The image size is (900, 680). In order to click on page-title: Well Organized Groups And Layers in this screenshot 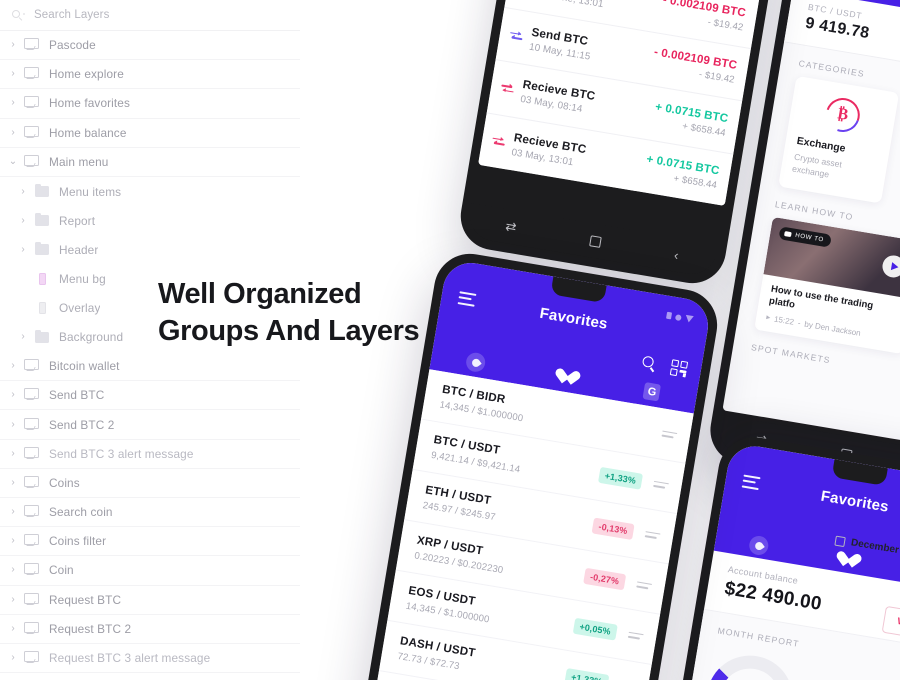, I will do `click(323, 313)`.